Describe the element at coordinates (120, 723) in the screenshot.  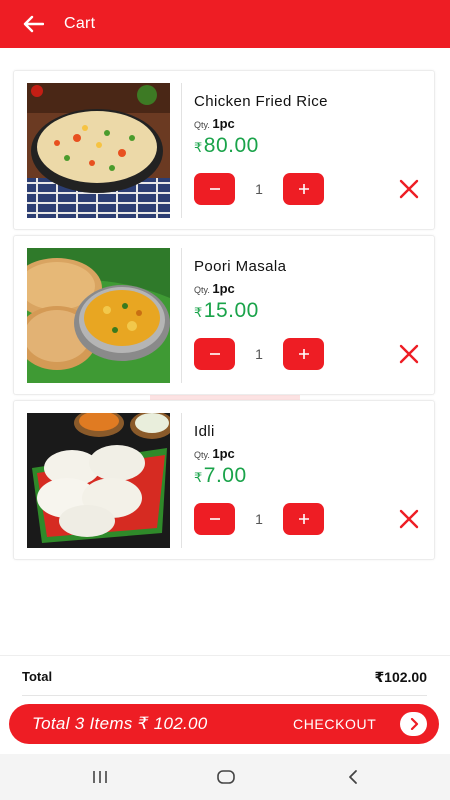
I see `checkout-summary: Total 3 Items ₹ 102.00` at that location.